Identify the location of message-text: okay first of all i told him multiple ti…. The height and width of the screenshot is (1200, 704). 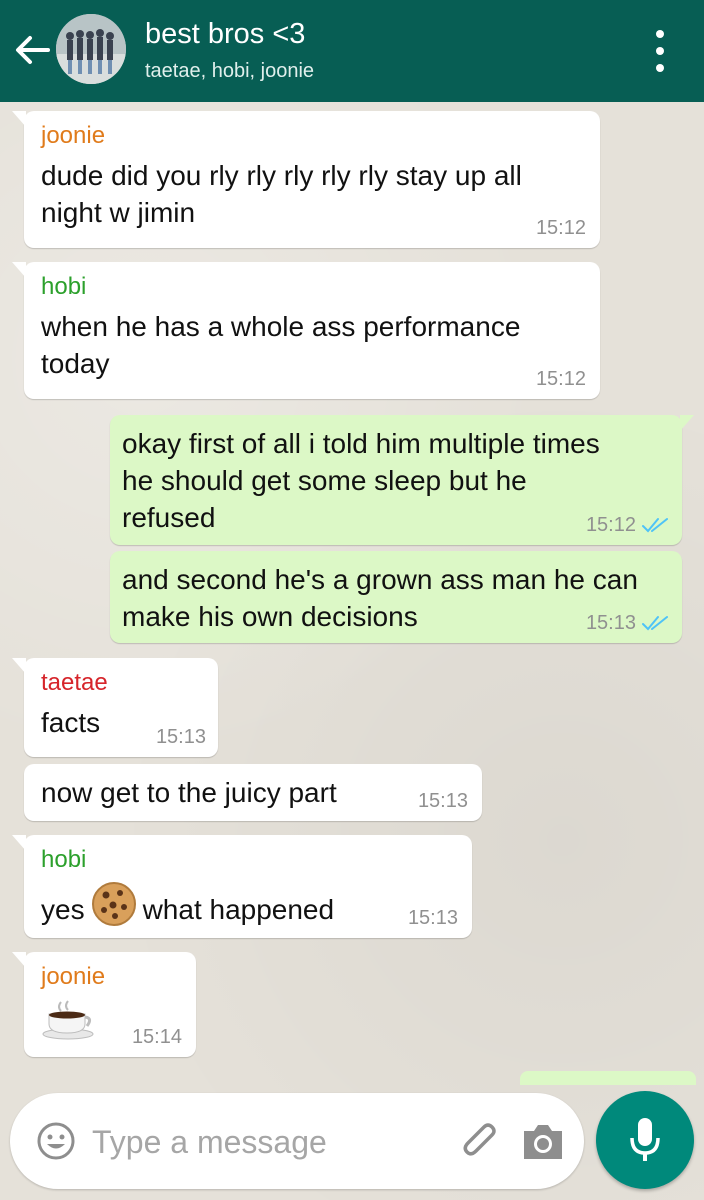
(361, 480).